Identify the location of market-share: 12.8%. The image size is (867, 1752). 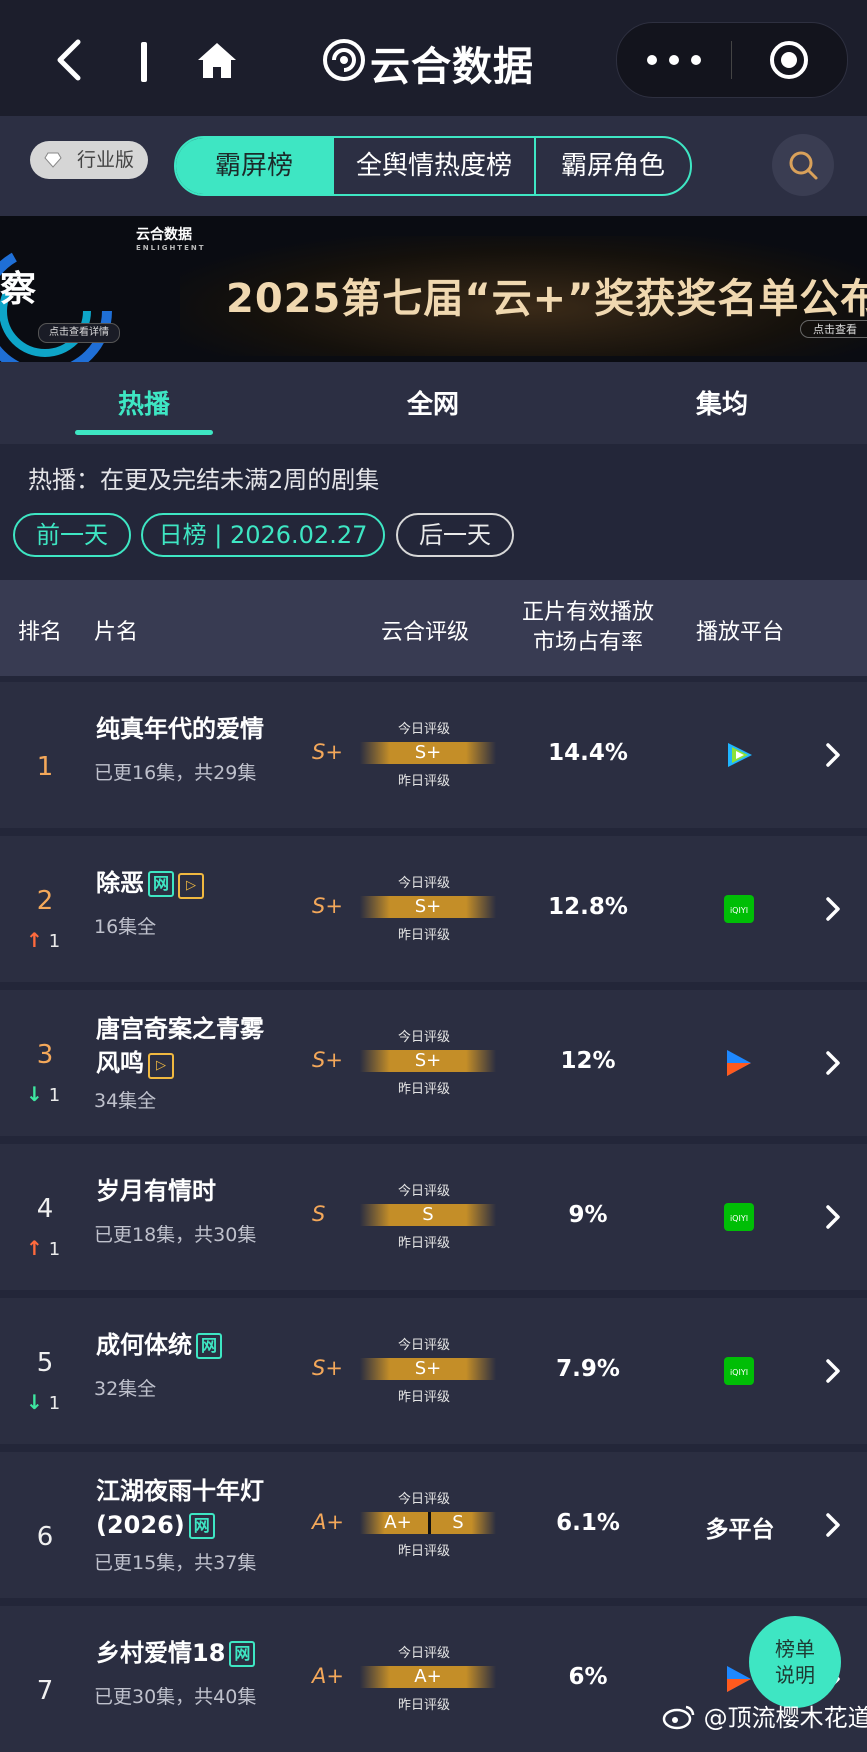
(588, 907).